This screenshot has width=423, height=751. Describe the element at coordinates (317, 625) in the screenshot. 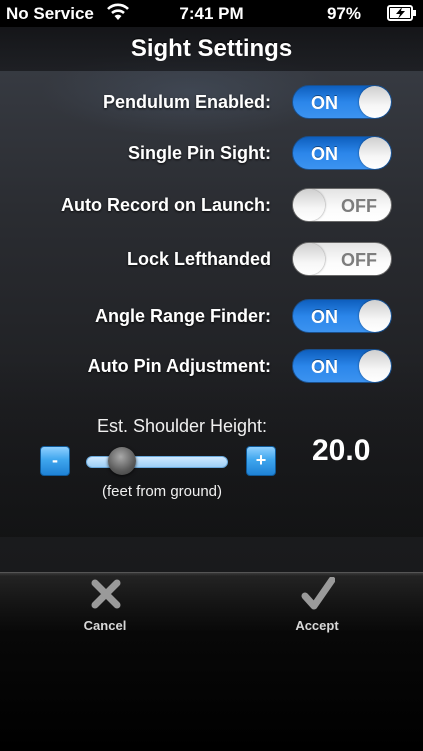

I see `accept-label: Accept` at that location.